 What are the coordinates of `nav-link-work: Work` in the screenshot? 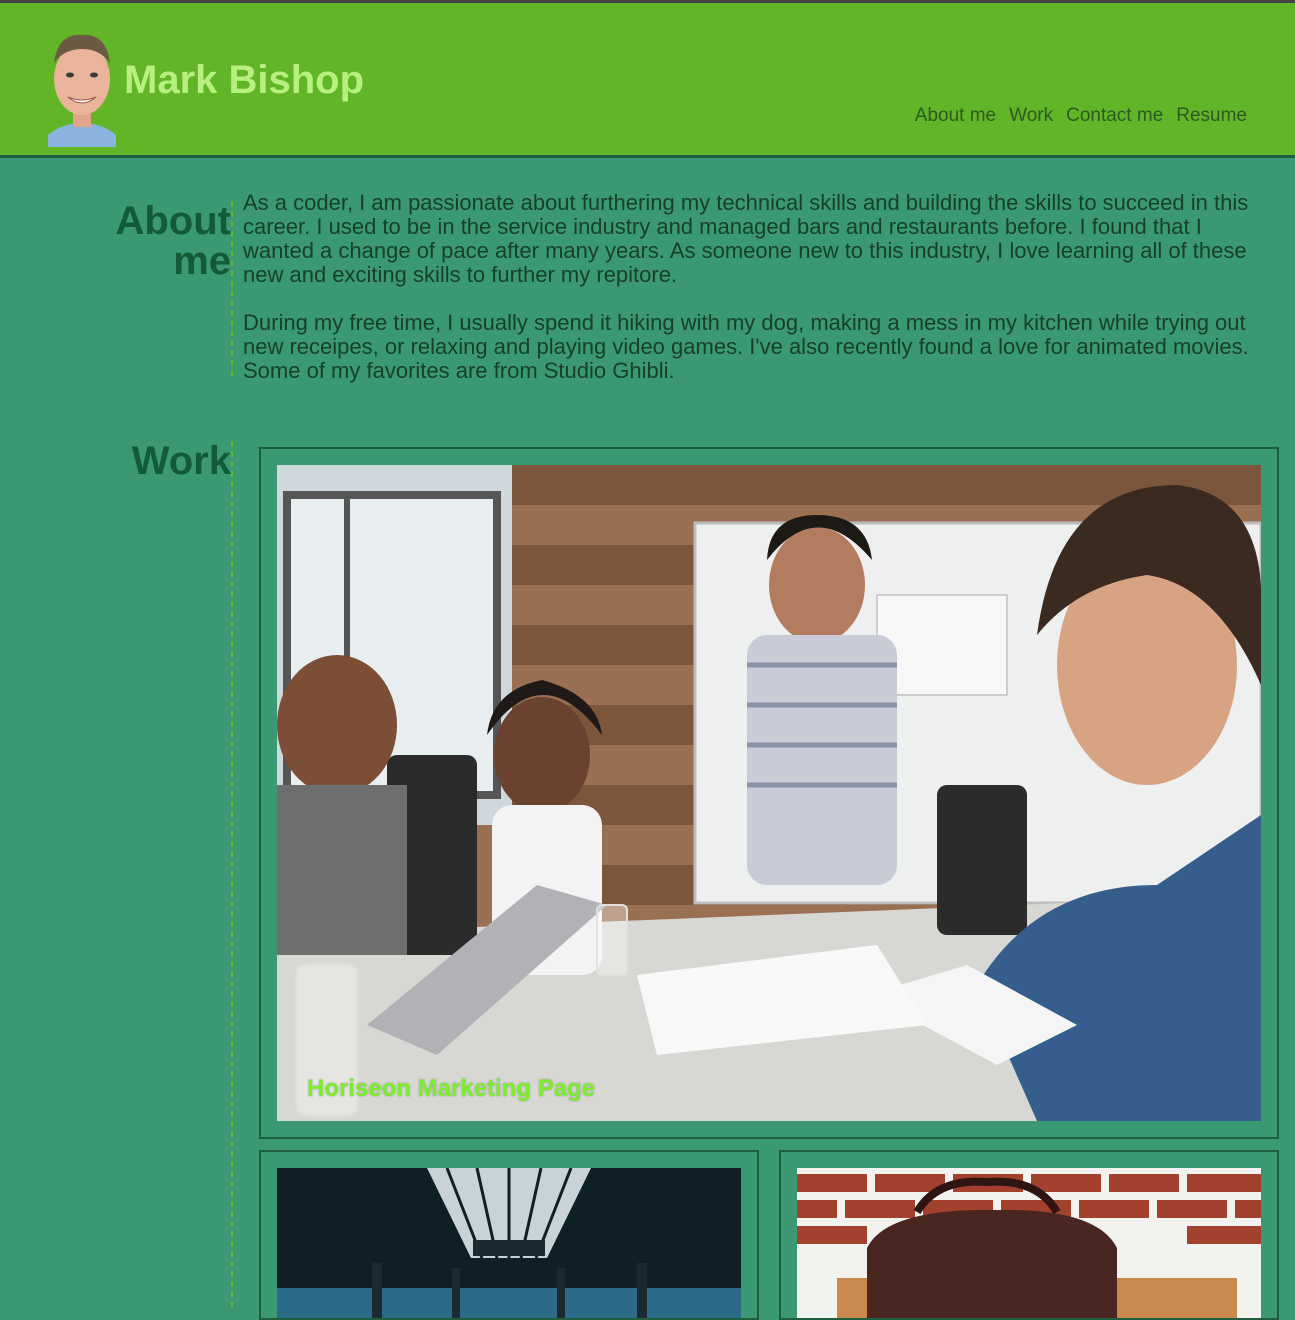 It's located at (1031, 116).